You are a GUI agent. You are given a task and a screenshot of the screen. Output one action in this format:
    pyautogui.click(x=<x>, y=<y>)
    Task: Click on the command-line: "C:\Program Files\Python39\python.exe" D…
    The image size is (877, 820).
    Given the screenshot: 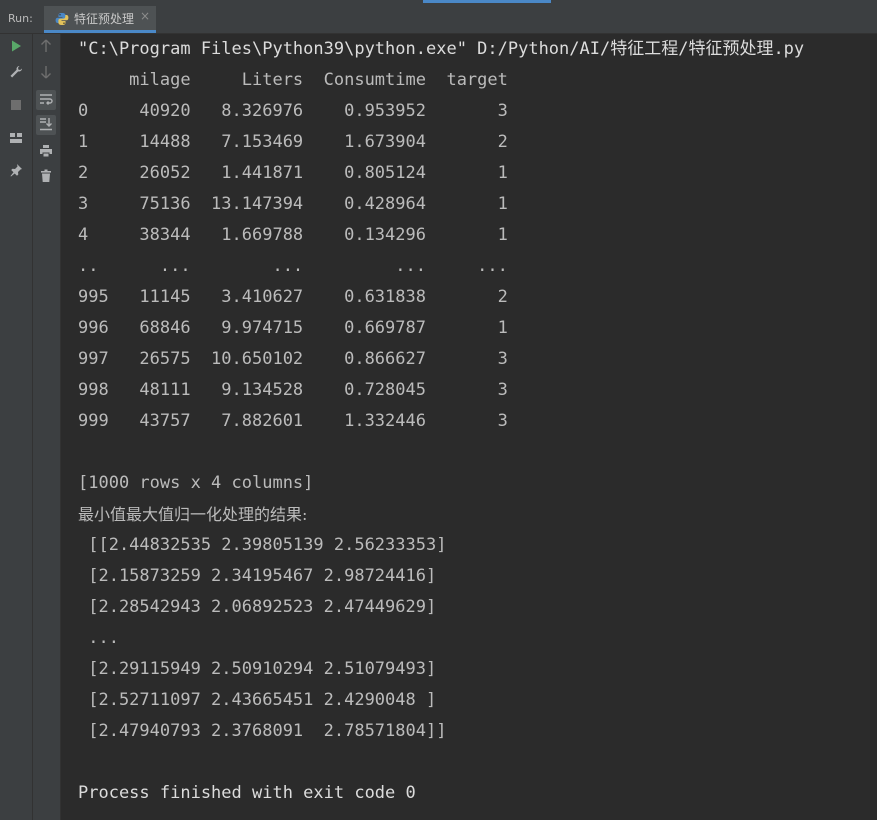 What is the action you would take?
    pyautogui.click(x=441, y=49)
    